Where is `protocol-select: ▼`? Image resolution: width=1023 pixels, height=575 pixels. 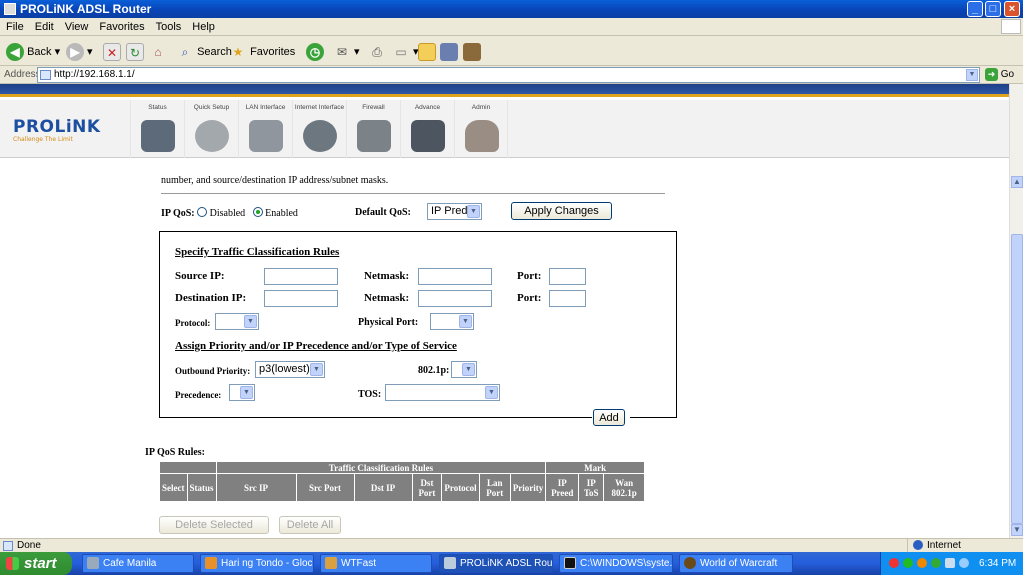 protocol-select: ▼ is located at coordinates (237, 321).